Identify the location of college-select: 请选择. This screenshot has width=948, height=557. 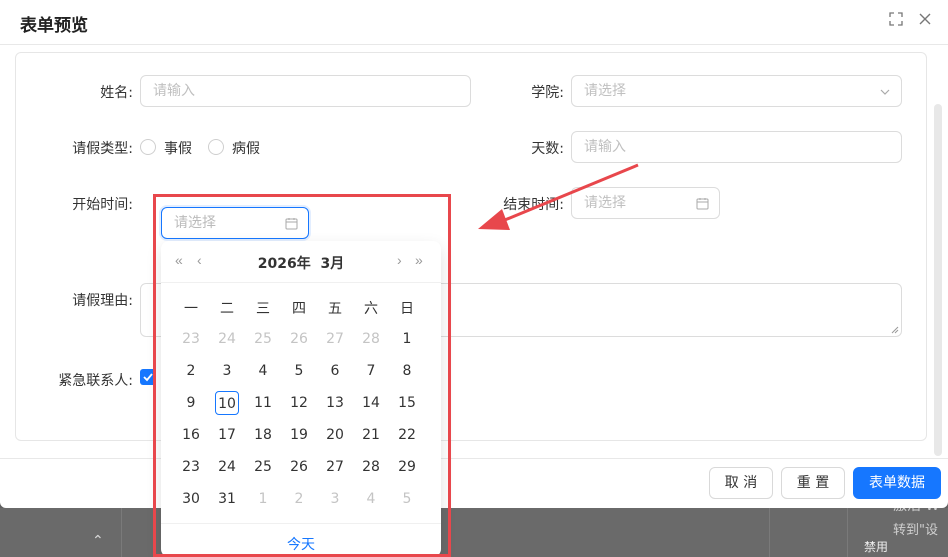
(736, 91).